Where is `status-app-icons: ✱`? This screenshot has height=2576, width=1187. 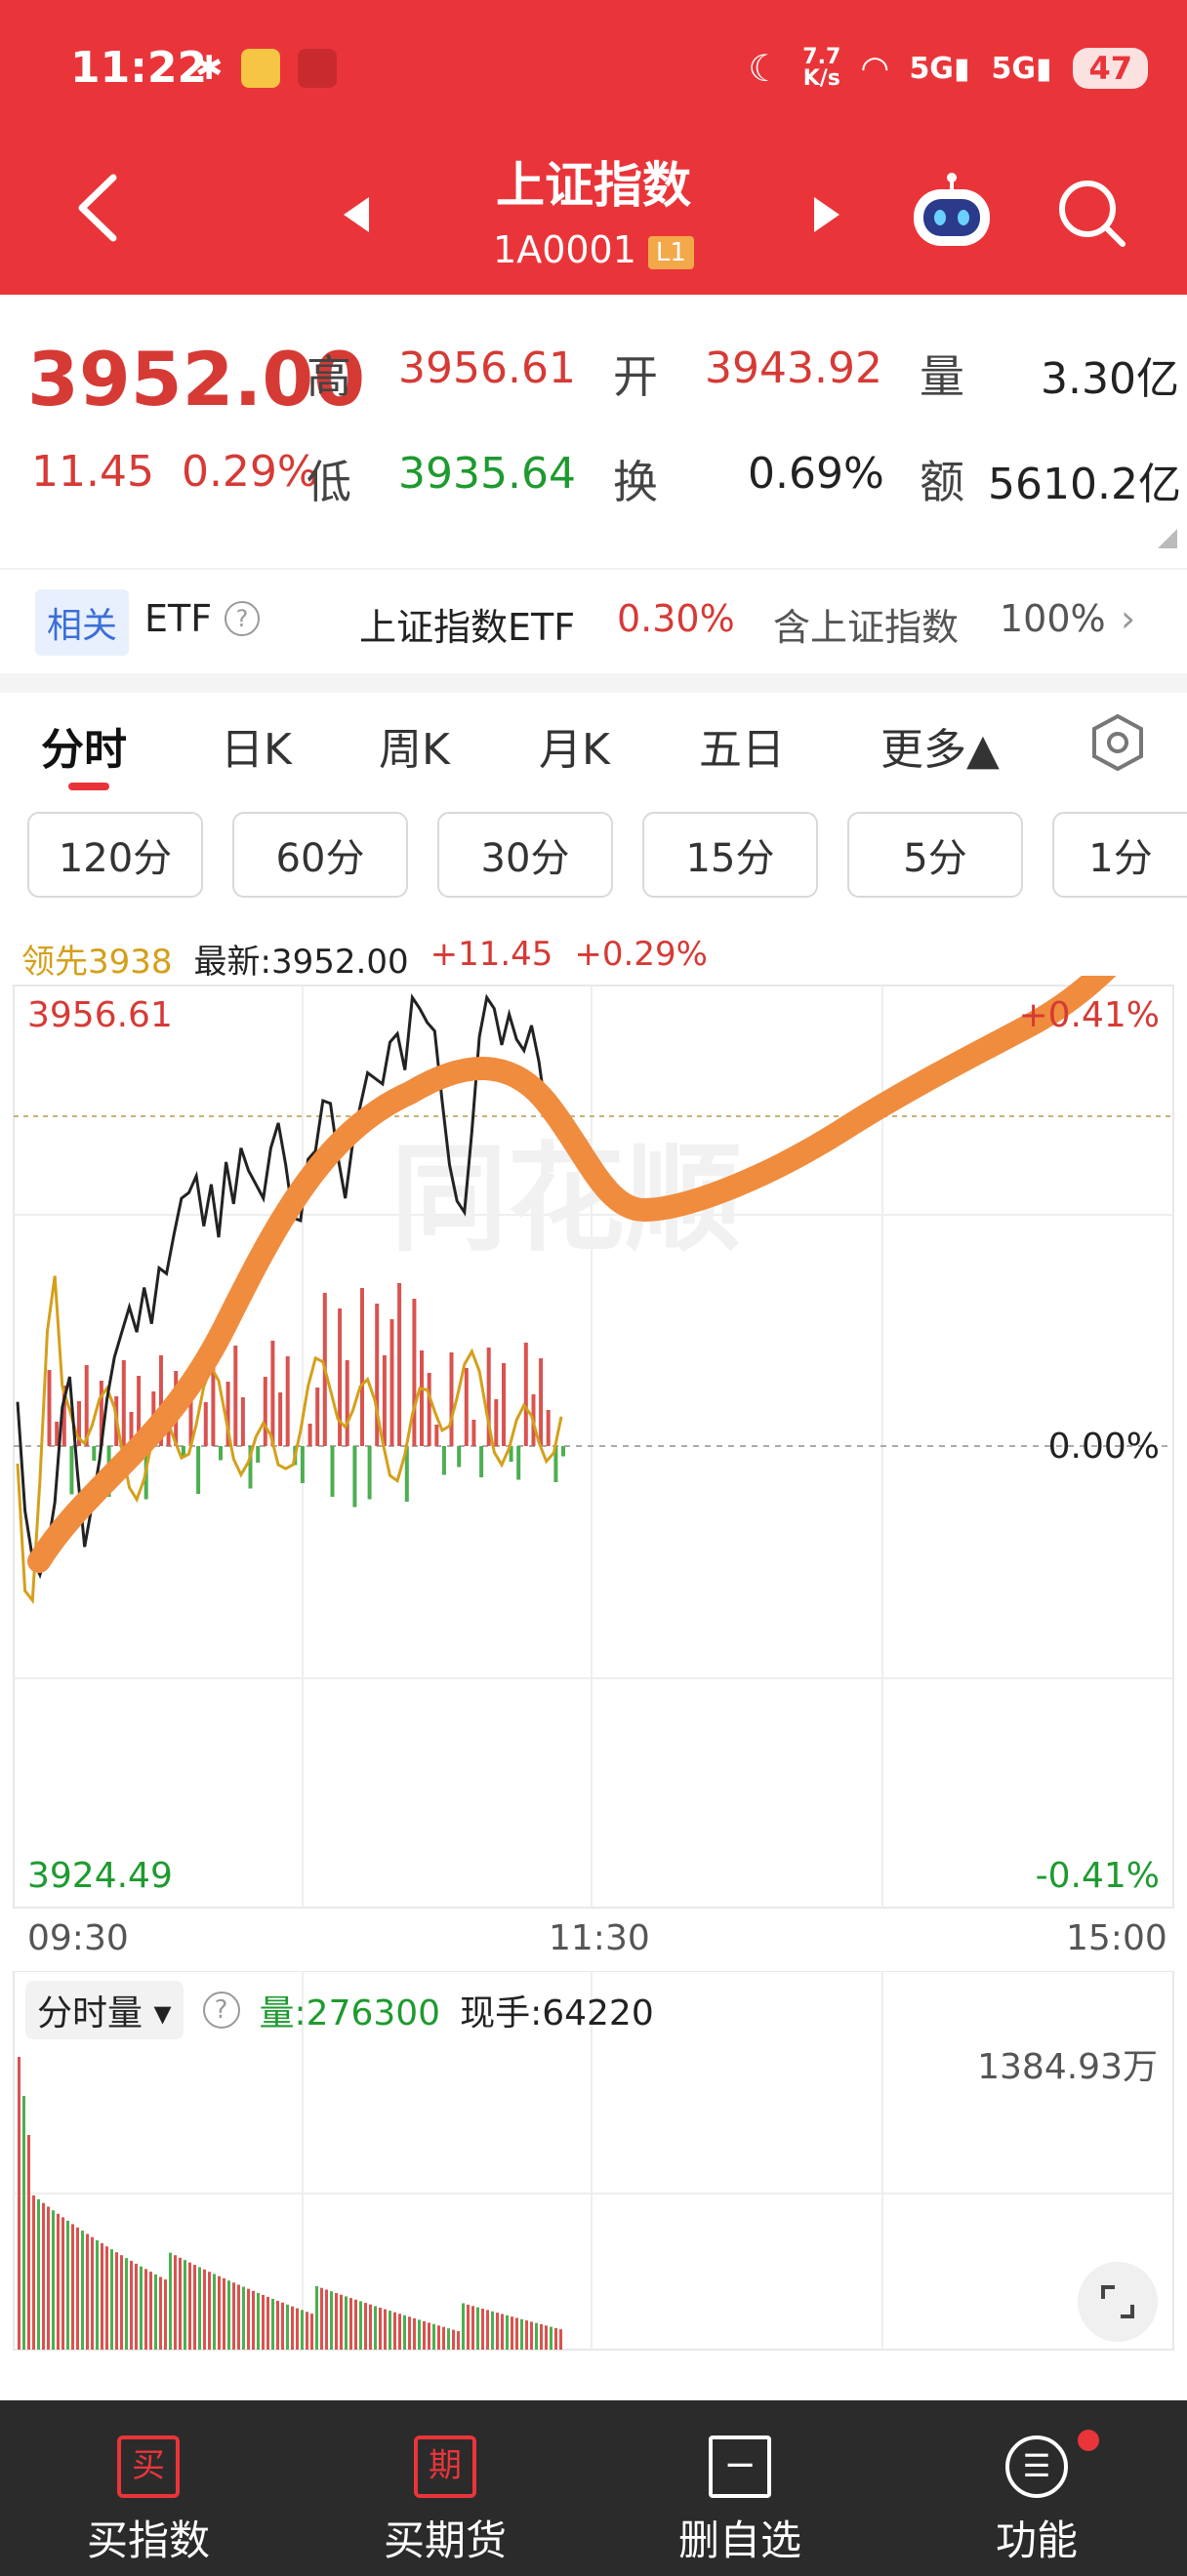 status-app-icons: ✱ is located at coordinates (266, 68).